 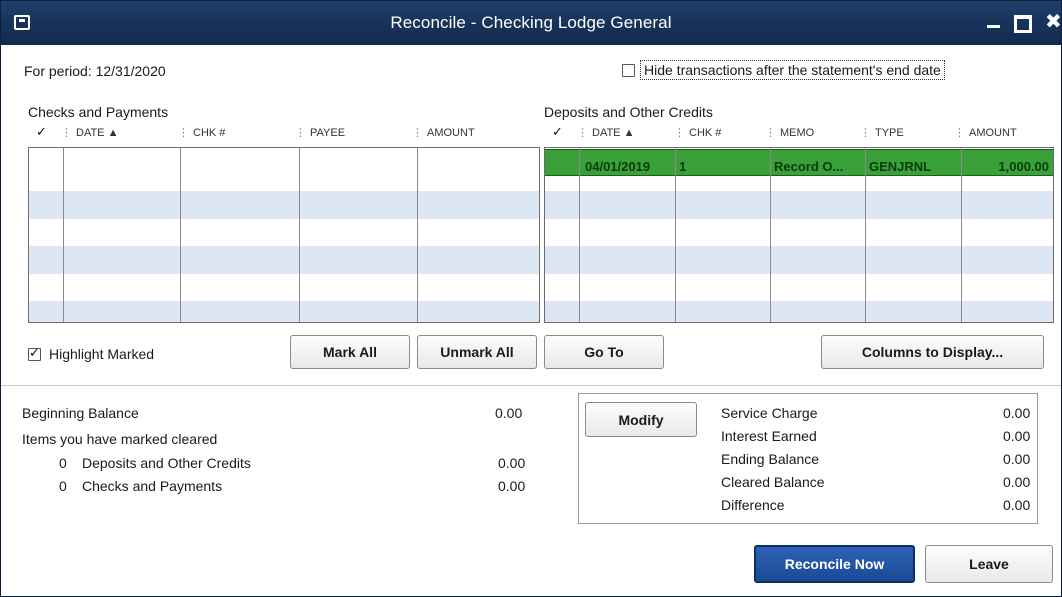 I want to click on deposits-cleared-value: 0.00, so click(x=512, y=463).